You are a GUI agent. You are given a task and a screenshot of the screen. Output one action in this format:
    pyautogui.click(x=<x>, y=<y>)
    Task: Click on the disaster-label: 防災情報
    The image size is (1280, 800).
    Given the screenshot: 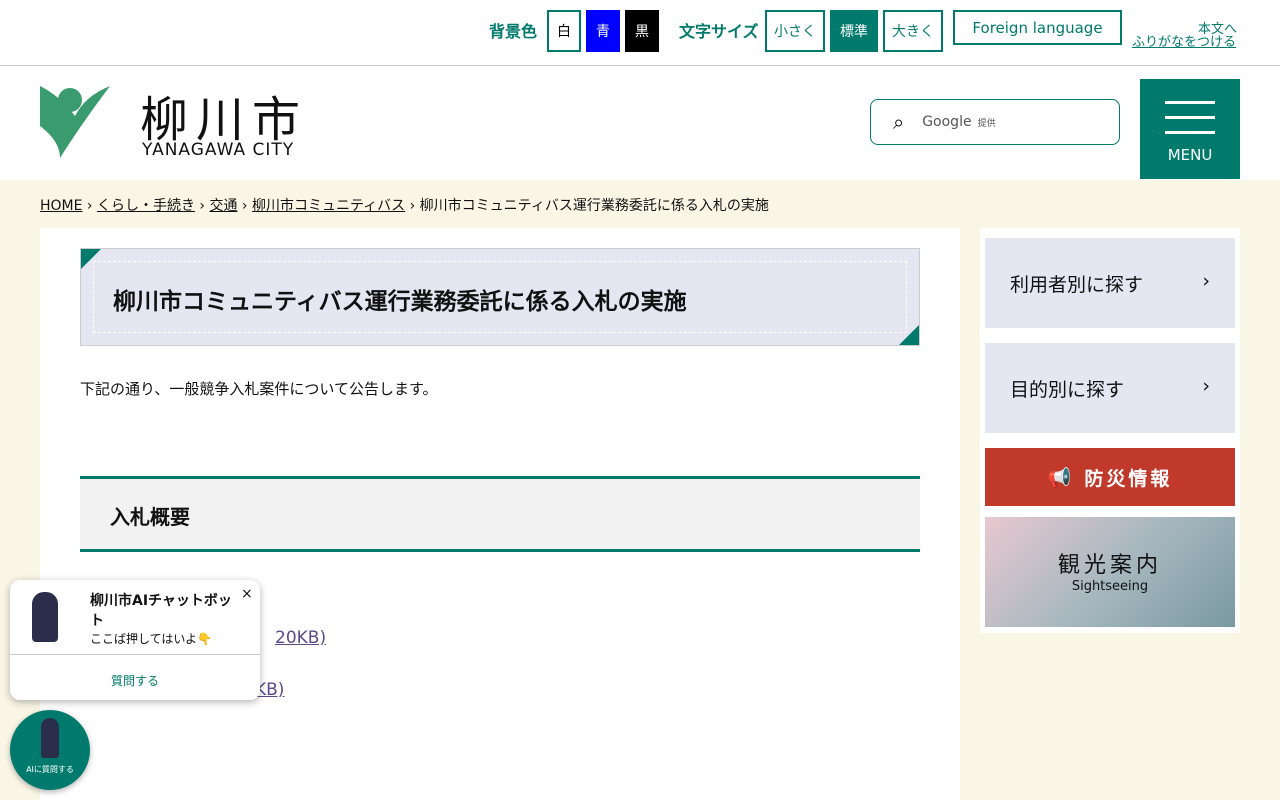 What is the action you would take?
    pyautogui.click(x=1128, y=478)
    